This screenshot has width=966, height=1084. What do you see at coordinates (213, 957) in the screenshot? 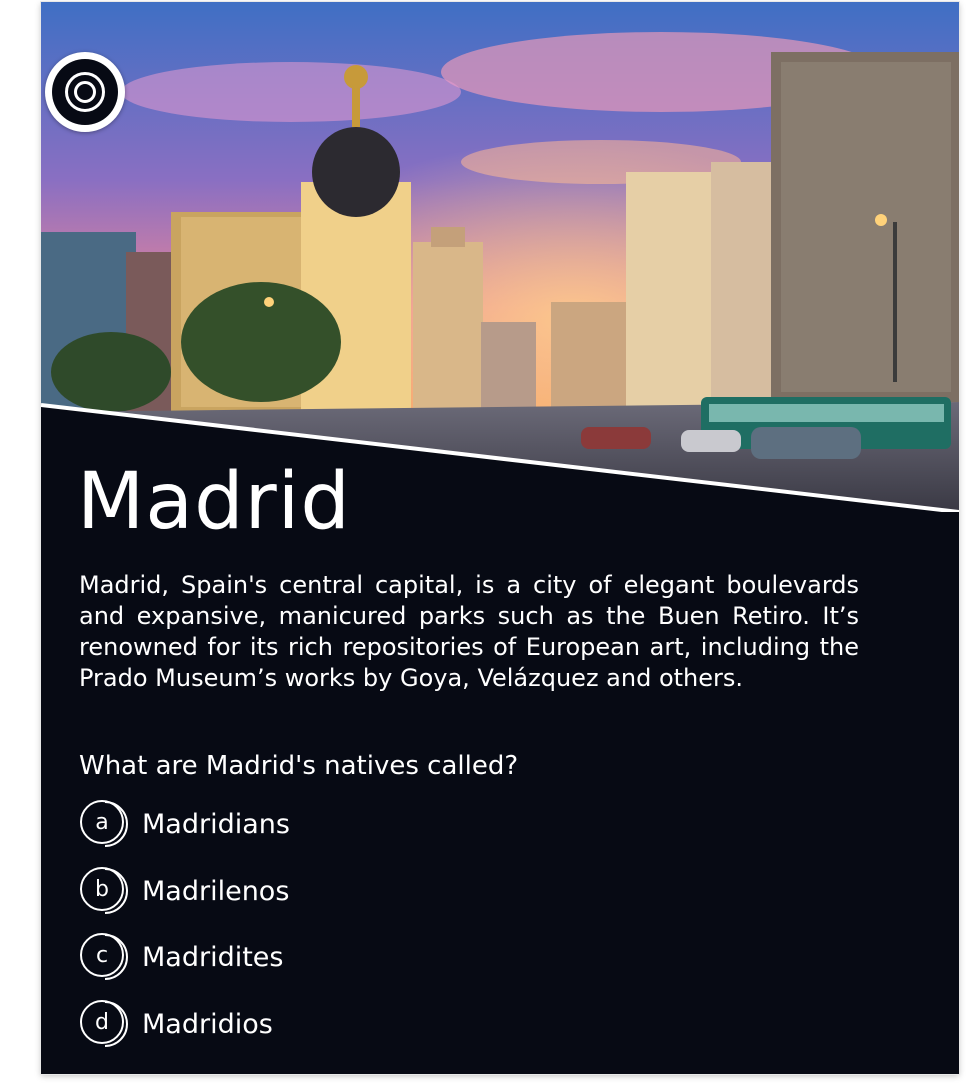
I see `option-label: Madridites` at bounding box center [213, 957].